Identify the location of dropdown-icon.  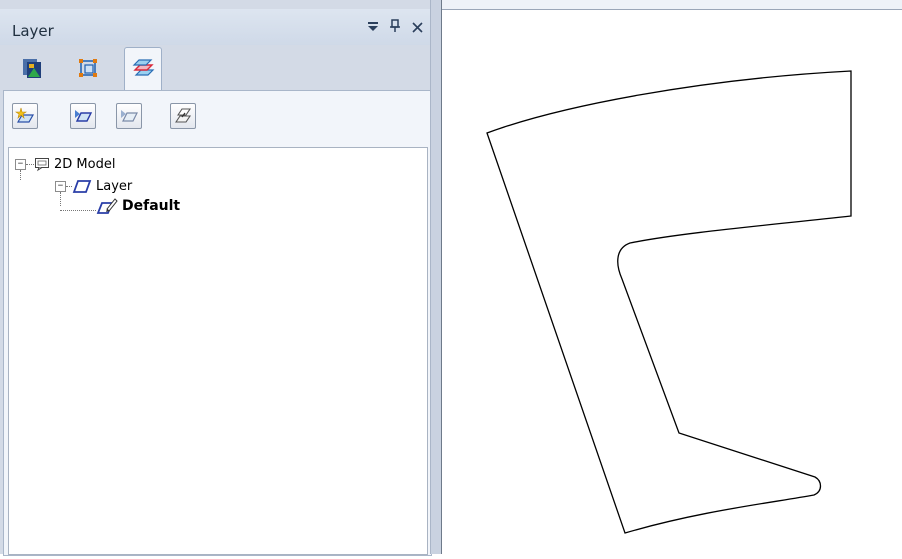
(373, 28).